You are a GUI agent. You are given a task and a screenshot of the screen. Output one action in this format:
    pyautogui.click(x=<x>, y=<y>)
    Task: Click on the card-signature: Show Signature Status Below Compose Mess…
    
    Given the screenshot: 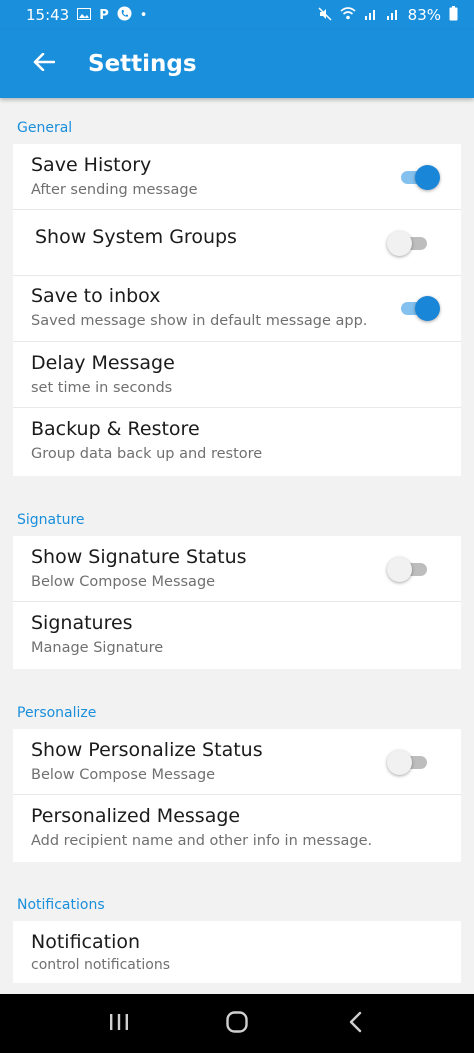 What is the action you would take?
    pyautogui.click(x=237, y=602)
    